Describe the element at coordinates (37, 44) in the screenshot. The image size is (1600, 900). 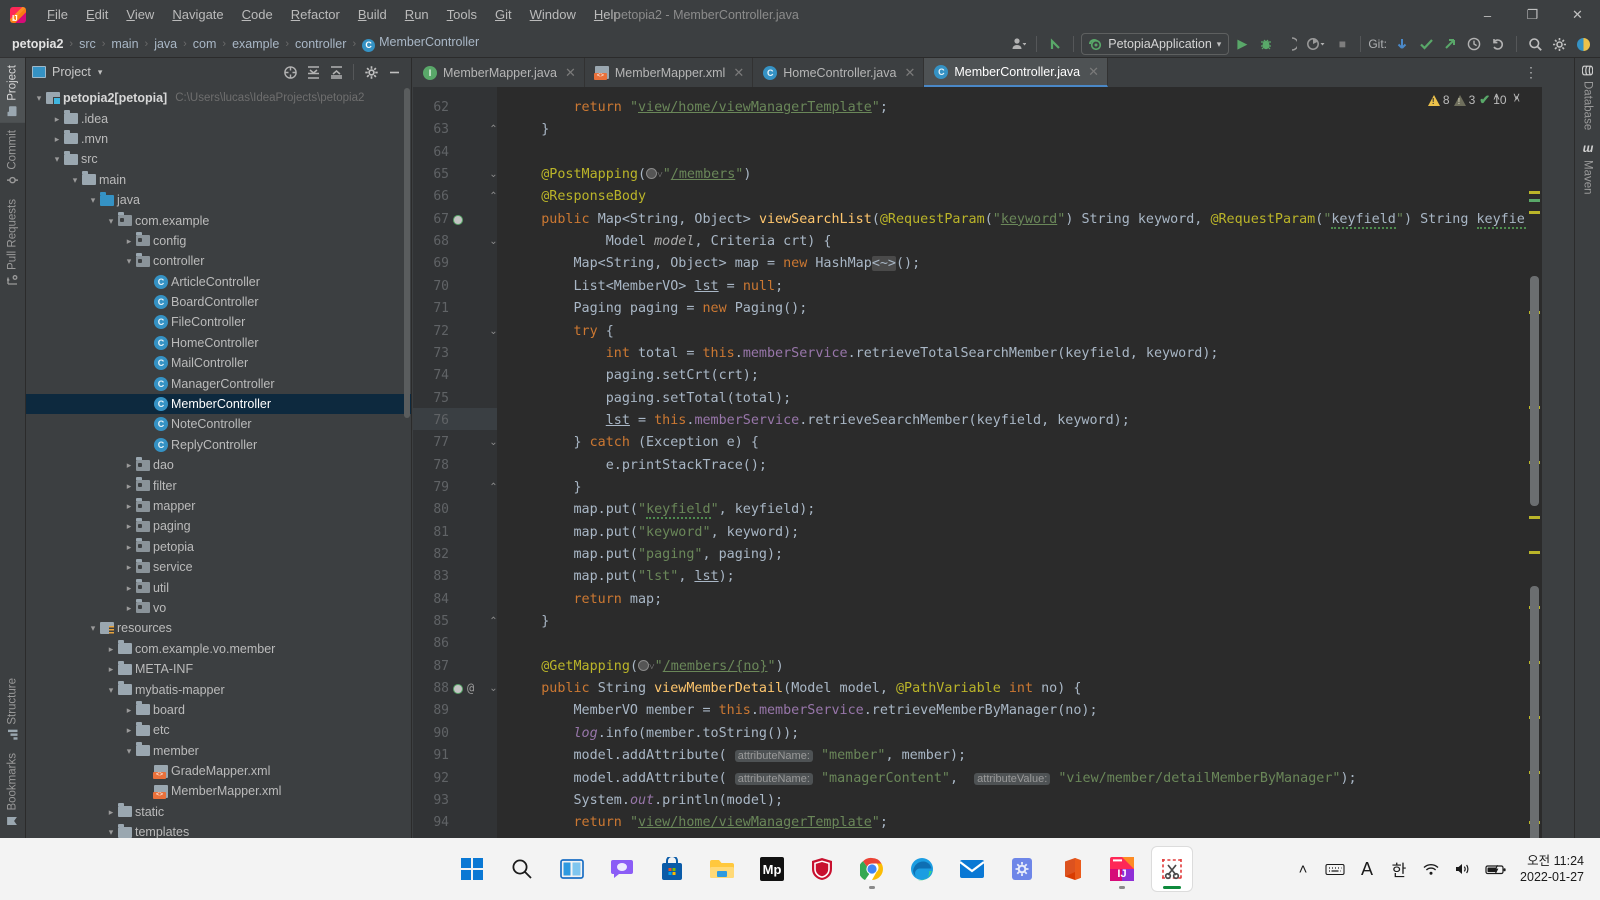
I see `breadcrumb-item-petopia2: petopia2` at that location.